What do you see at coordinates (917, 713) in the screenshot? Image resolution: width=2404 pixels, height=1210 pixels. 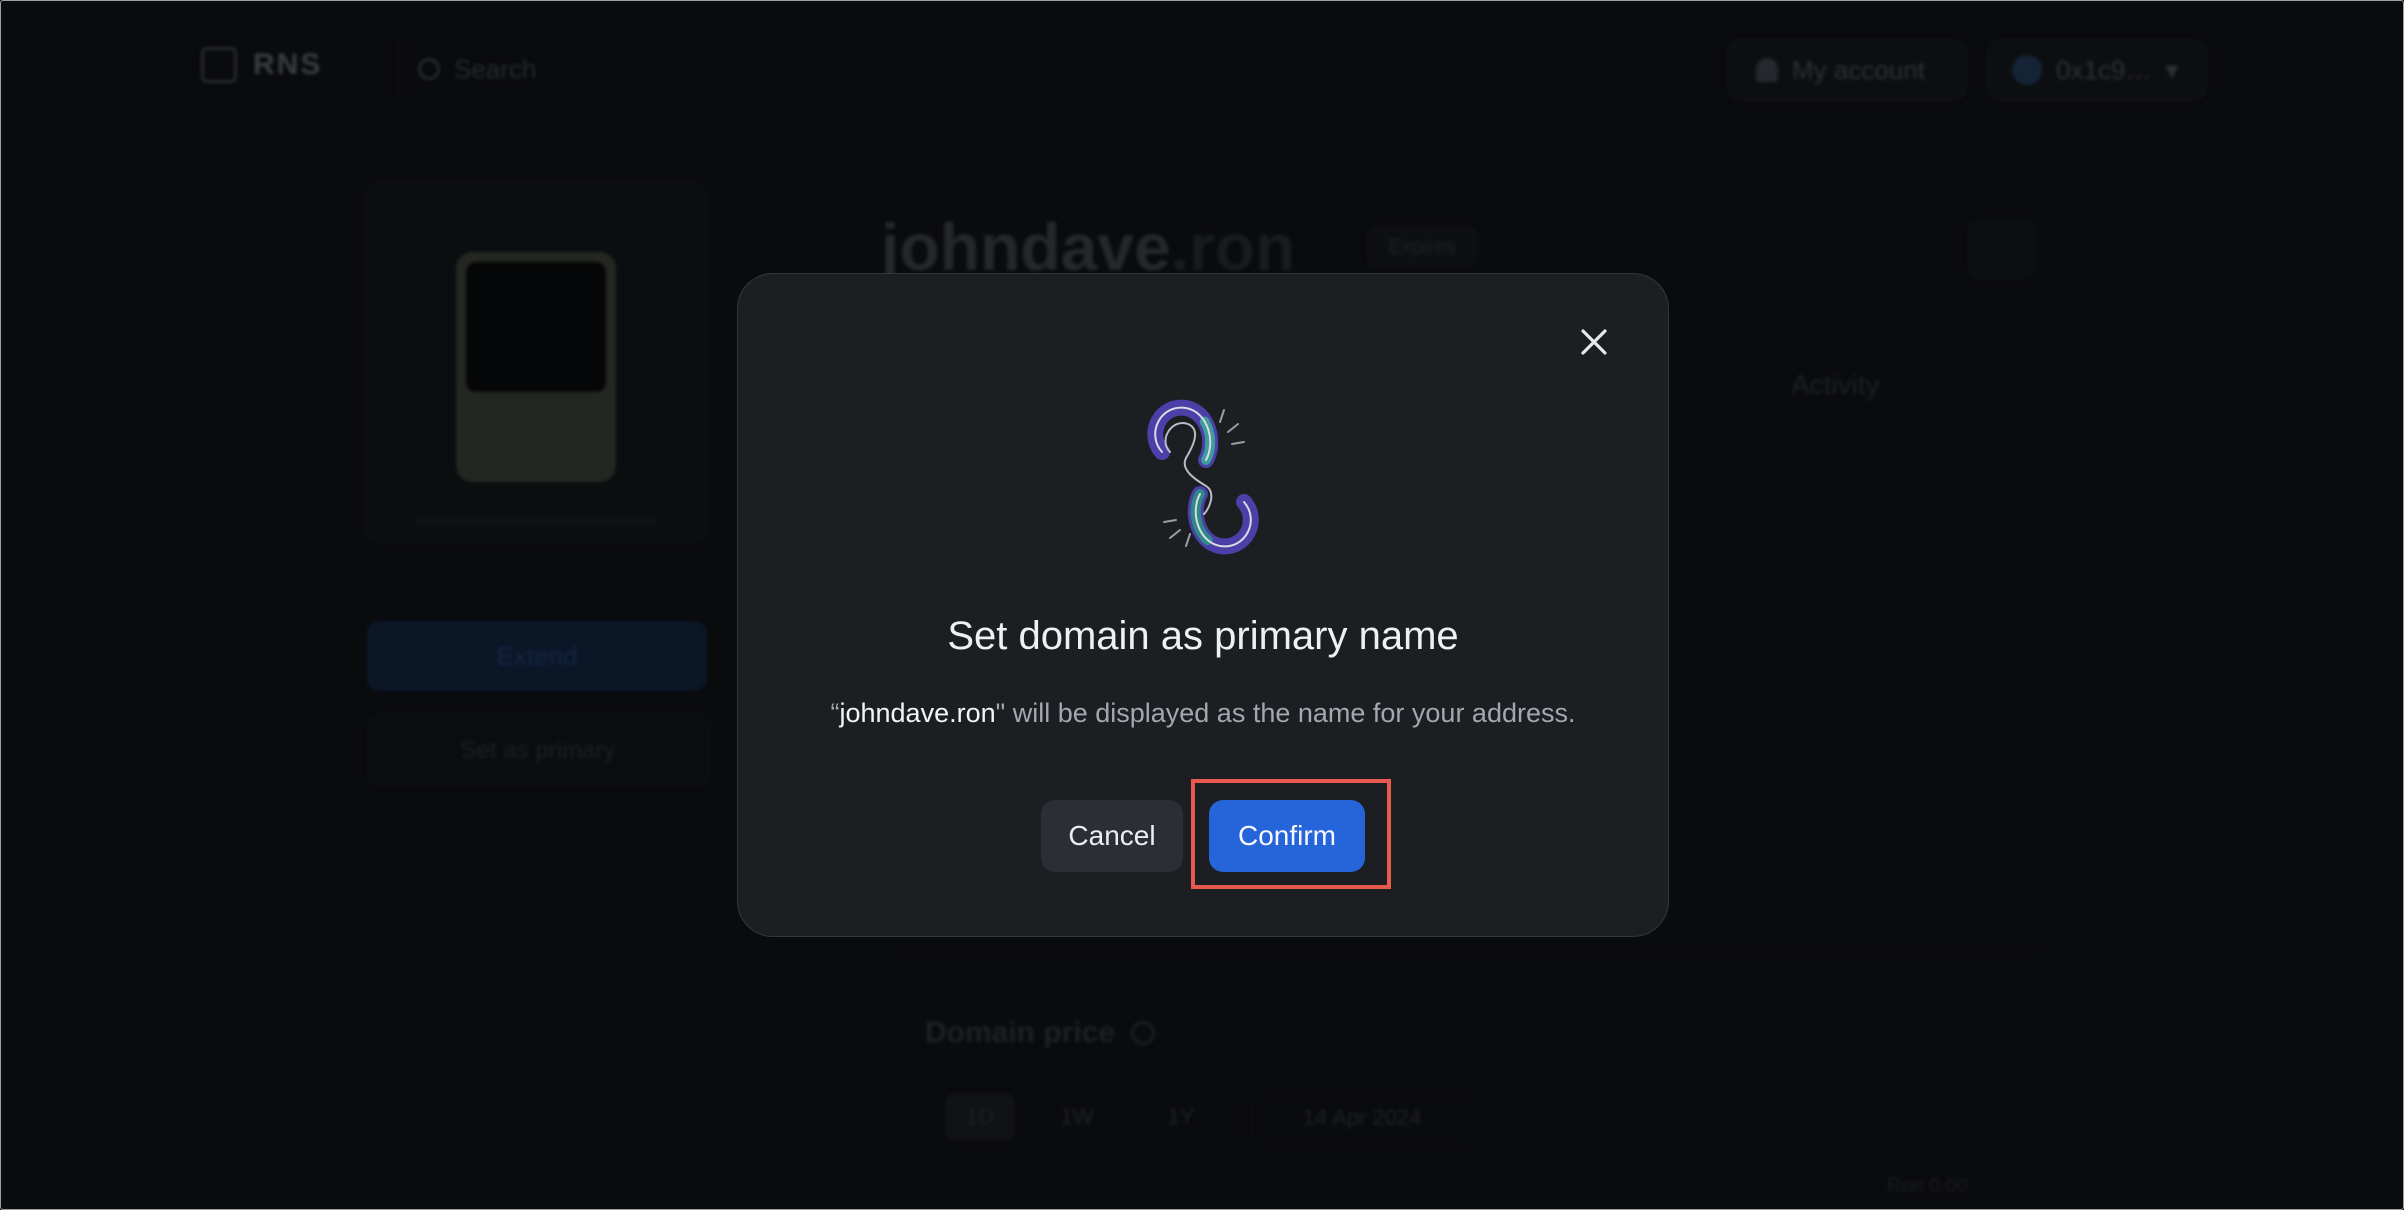 I see `domain-highlight: johndave.ron` at bounding box center [917, 713].